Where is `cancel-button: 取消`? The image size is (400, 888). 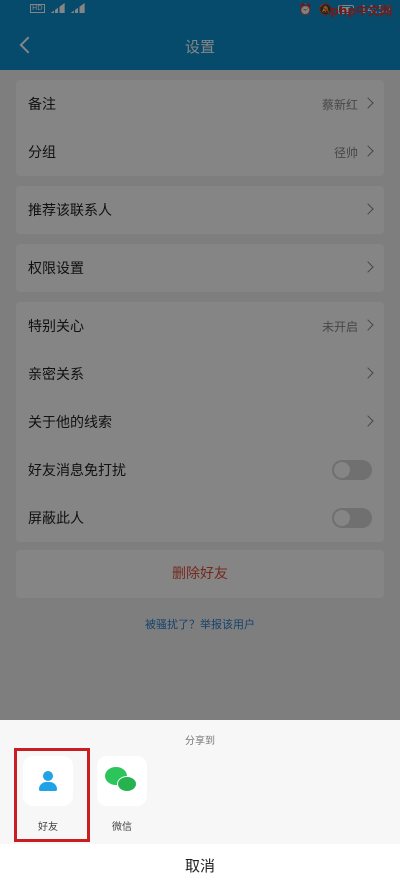
cancel-button: 取消 is located at coordinates (200, 866).